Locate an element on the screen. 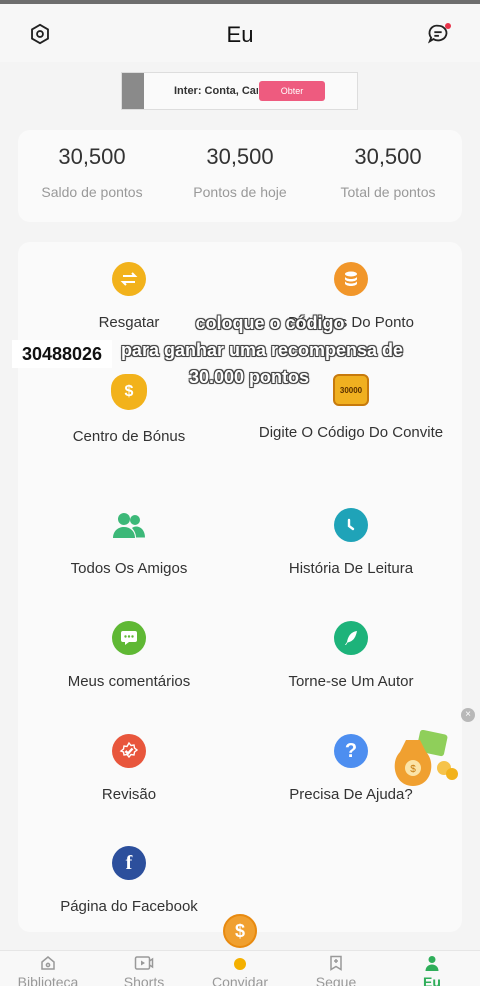 The image size is (480, 986). quill-icon is located at coordinates (351, 638).